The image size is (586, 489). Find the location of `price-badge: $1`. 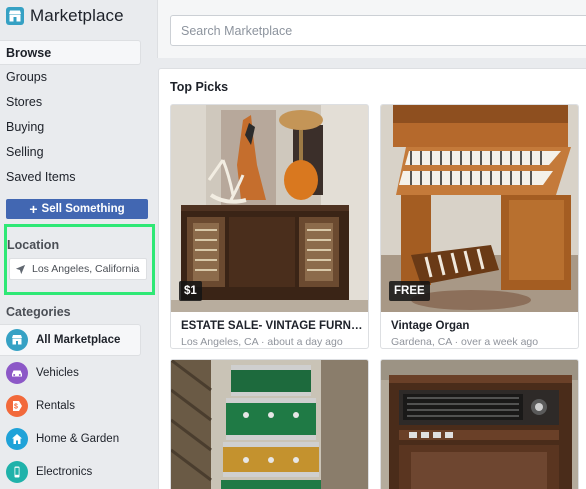

price-badge: $1 is located at coordinates (190, 291).